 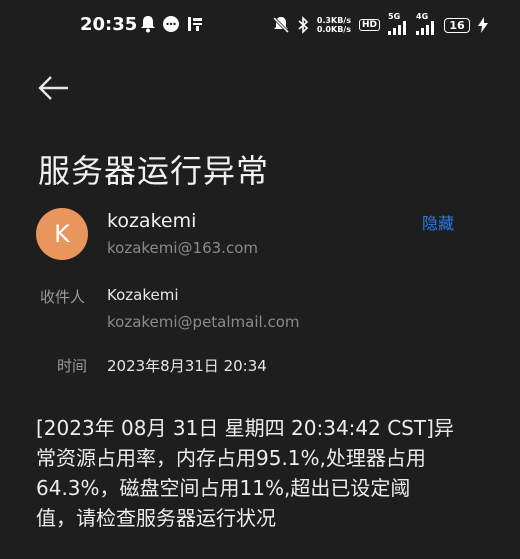 I want to click on sender-avatar: K, so click(x=62, y=234).